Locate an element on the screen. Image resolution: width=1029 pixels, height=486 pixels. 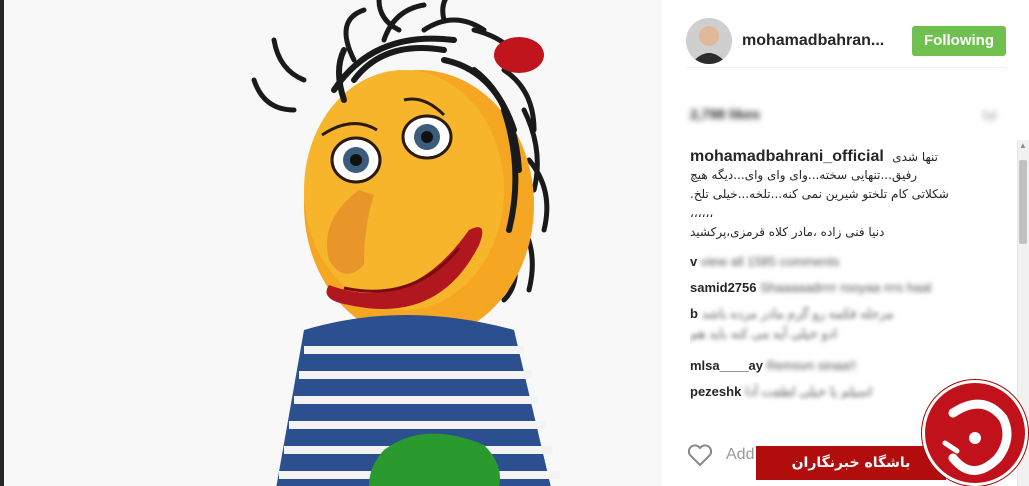
following-button: Following is located at coordinates (959, 41).